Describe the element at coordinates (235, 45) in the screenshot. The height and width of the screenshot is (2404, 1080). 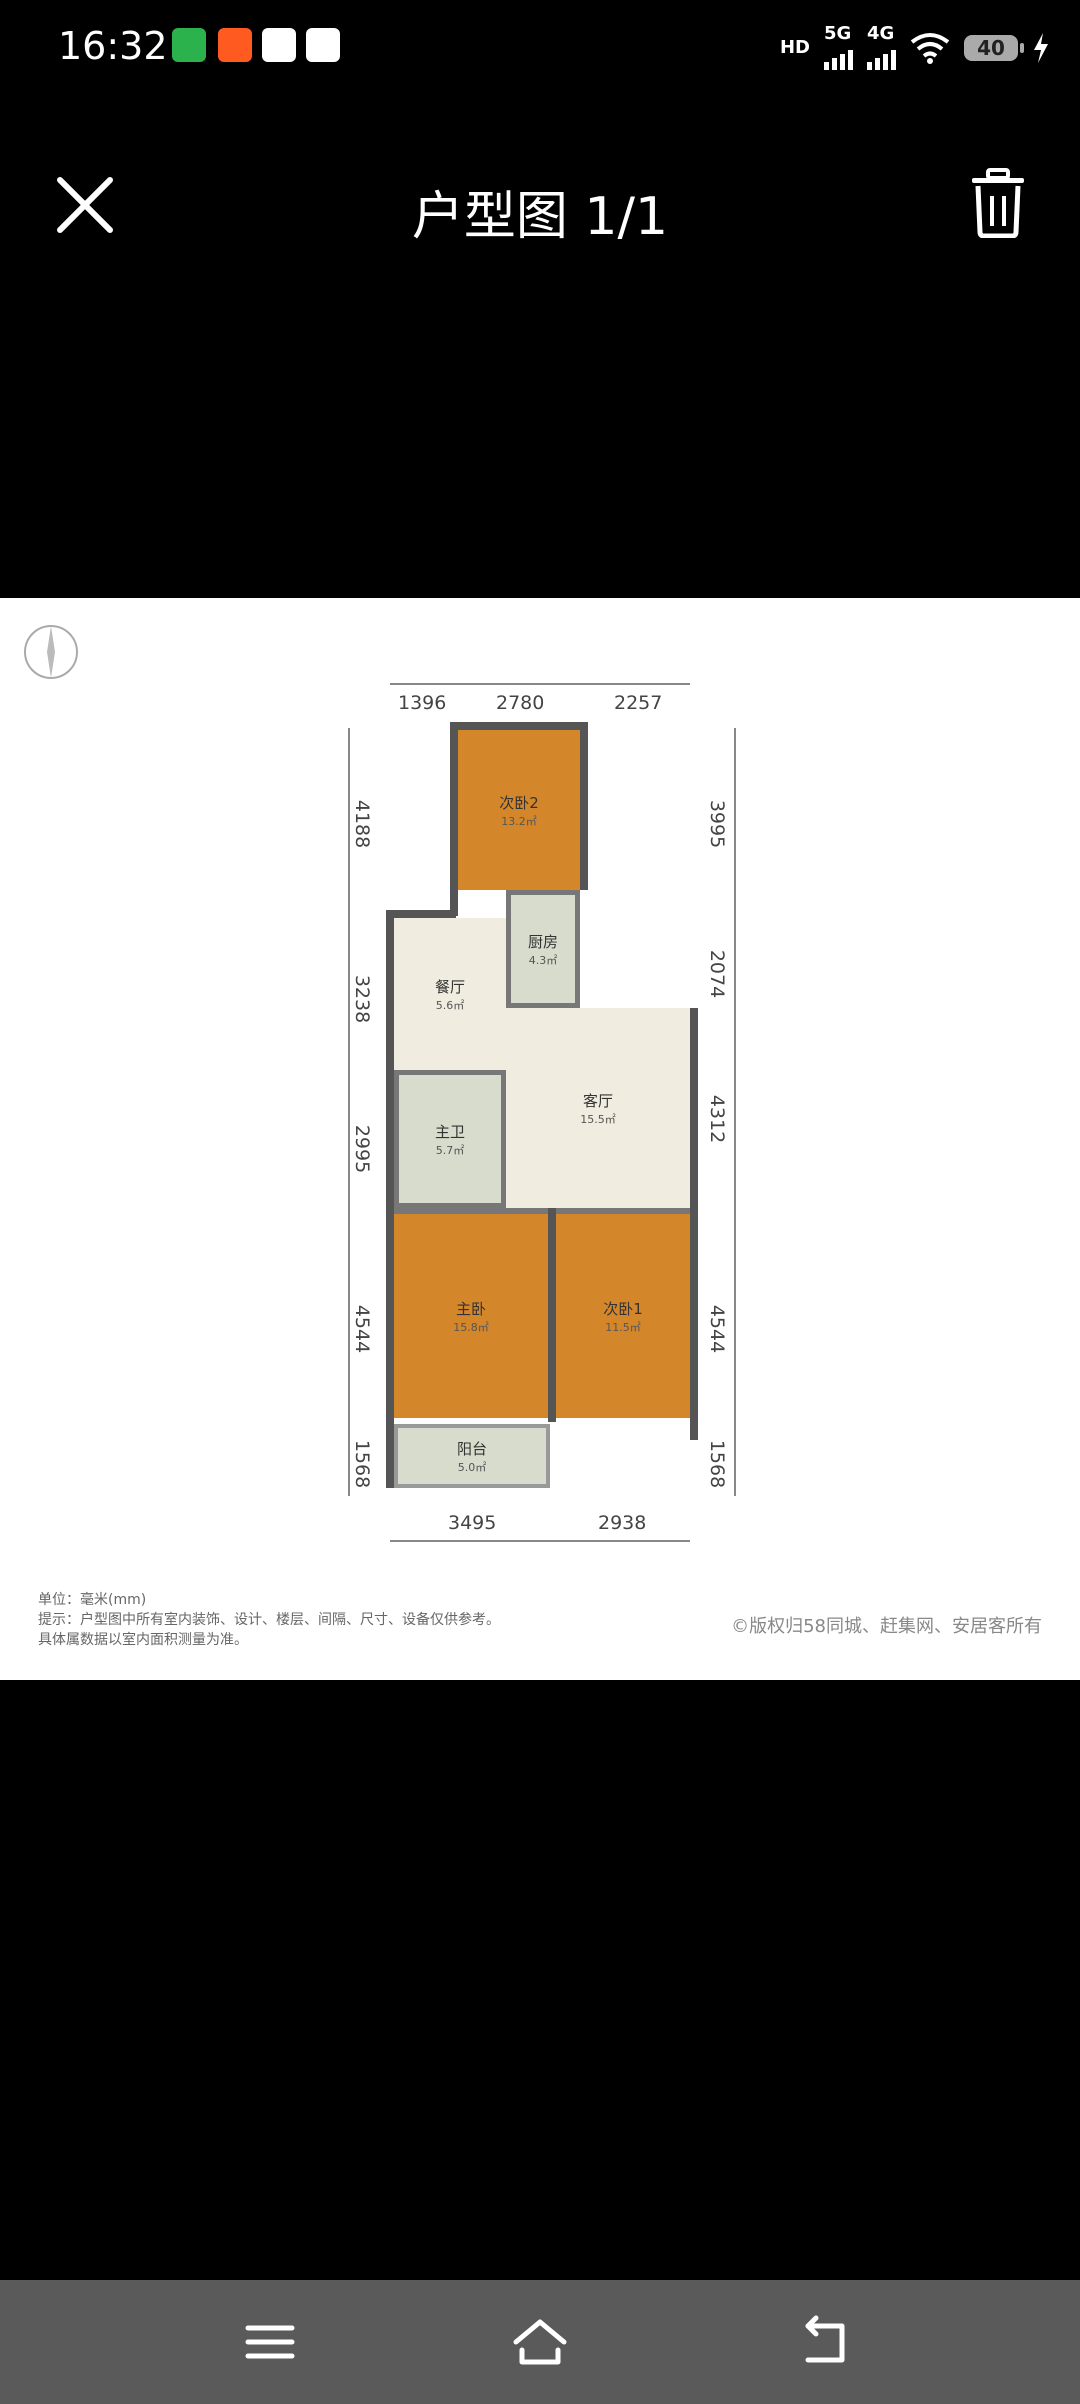
I see `music-app-icon` at that location.